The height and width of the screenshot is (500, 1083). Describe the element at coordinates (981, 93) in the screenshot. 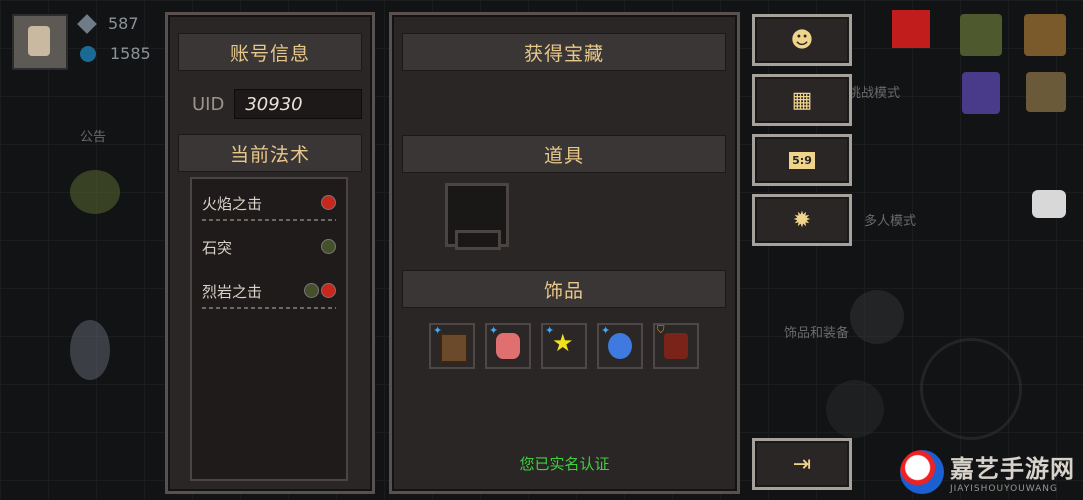

I see `gift-box-icon` at that location.